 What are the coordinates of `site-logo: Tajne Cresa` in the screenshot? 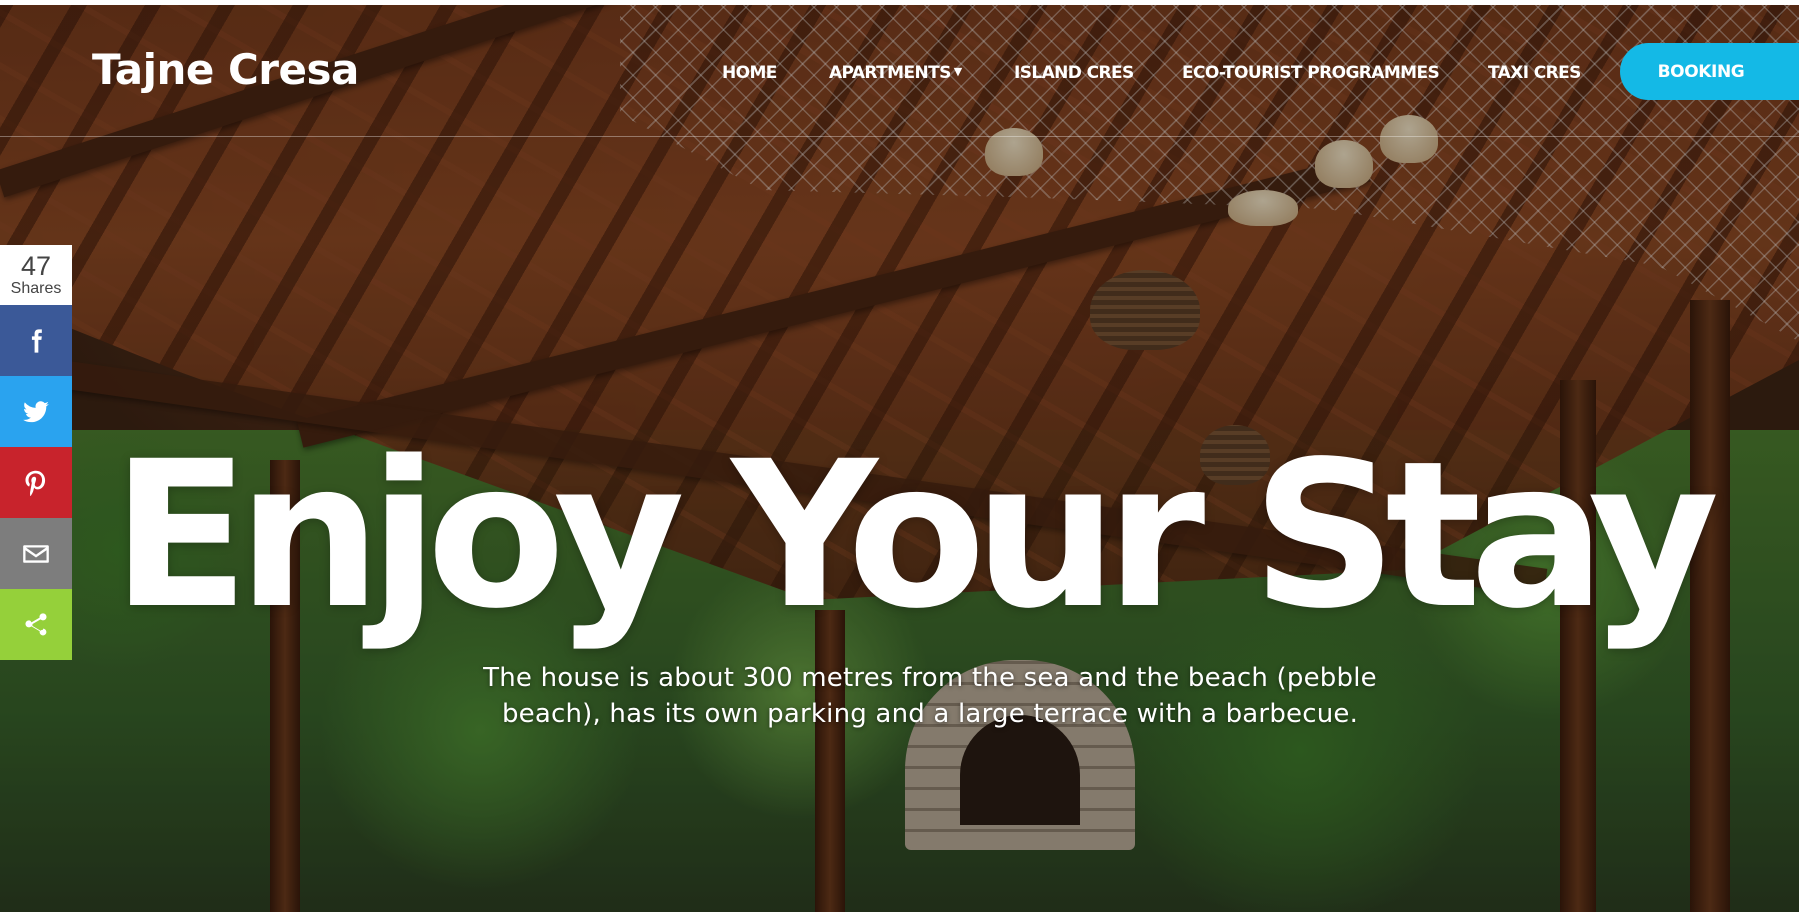 It's located at (225, 69).